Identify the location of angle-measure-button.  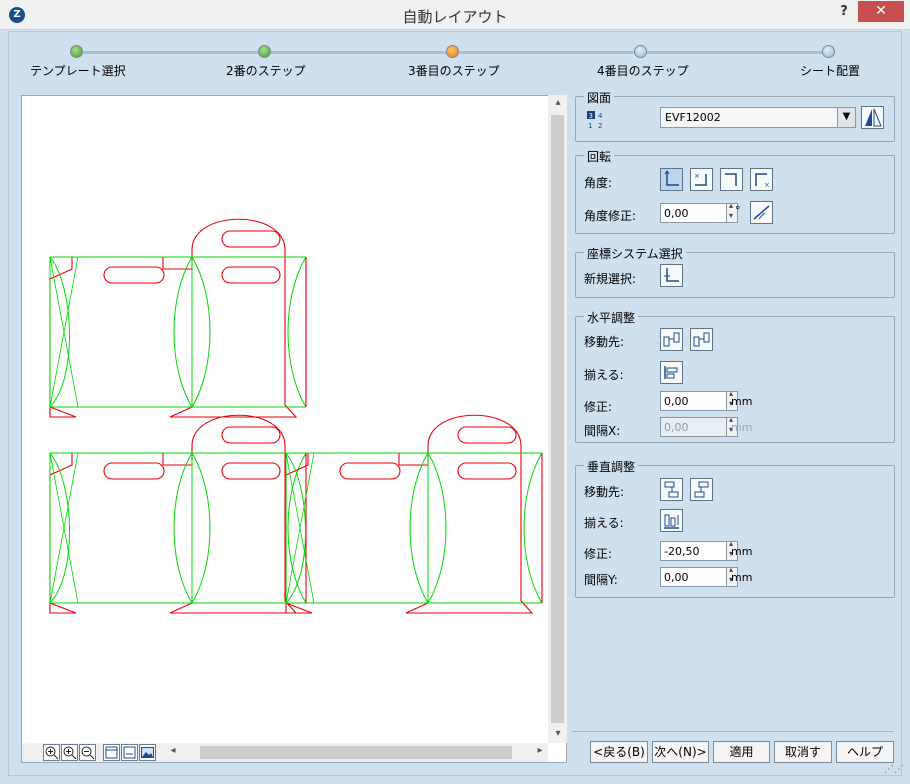
(761, 212).